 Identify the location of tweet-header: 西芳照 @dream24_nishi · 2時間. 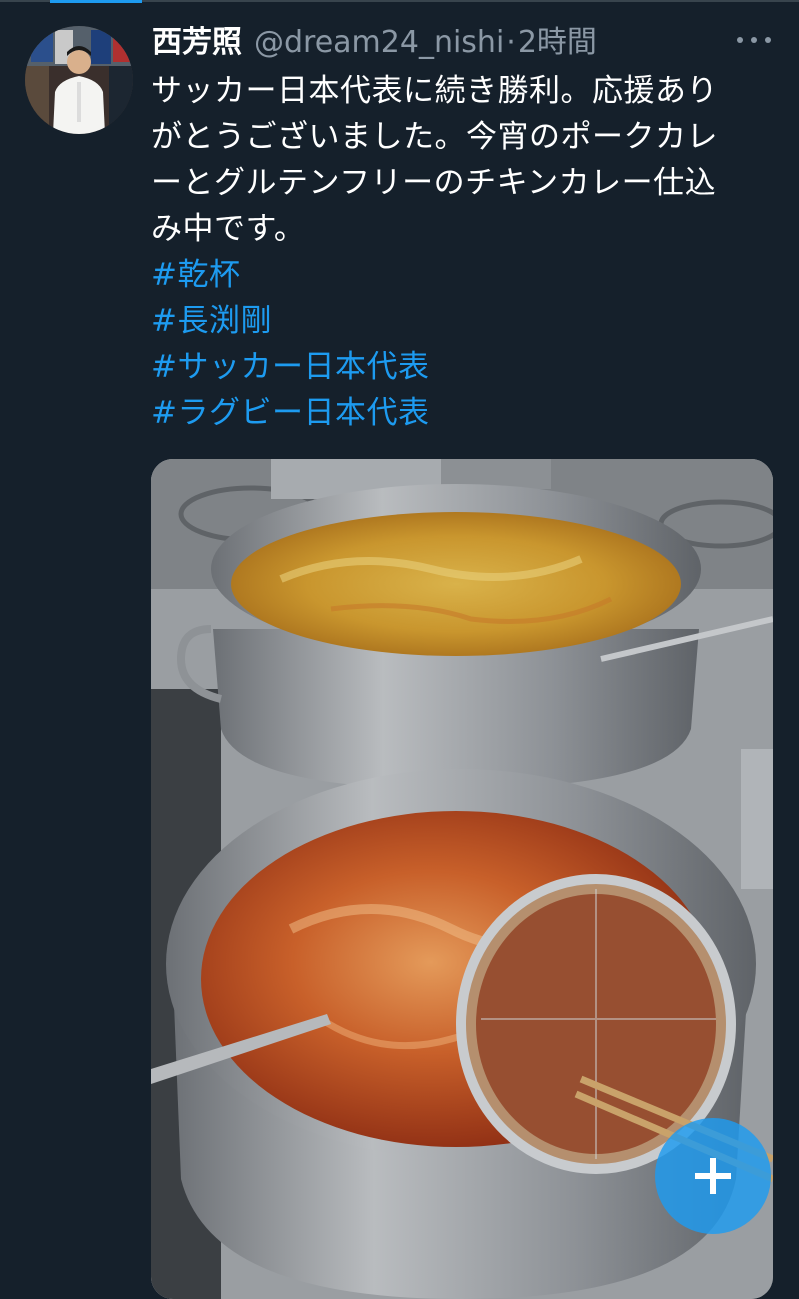
(462, 43).